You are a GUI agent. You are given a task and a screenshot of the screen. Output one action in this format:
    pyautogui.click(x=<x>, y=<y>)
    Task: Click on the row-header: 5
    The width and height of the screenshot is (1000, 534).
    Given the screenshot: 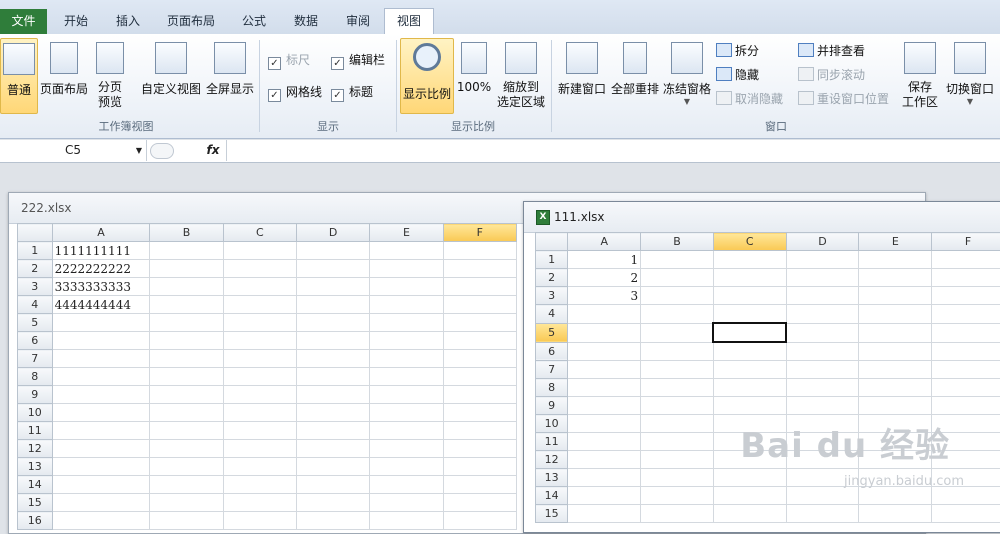 What is the action you would take?
    pyautogui.click(x=551, y=332)
    